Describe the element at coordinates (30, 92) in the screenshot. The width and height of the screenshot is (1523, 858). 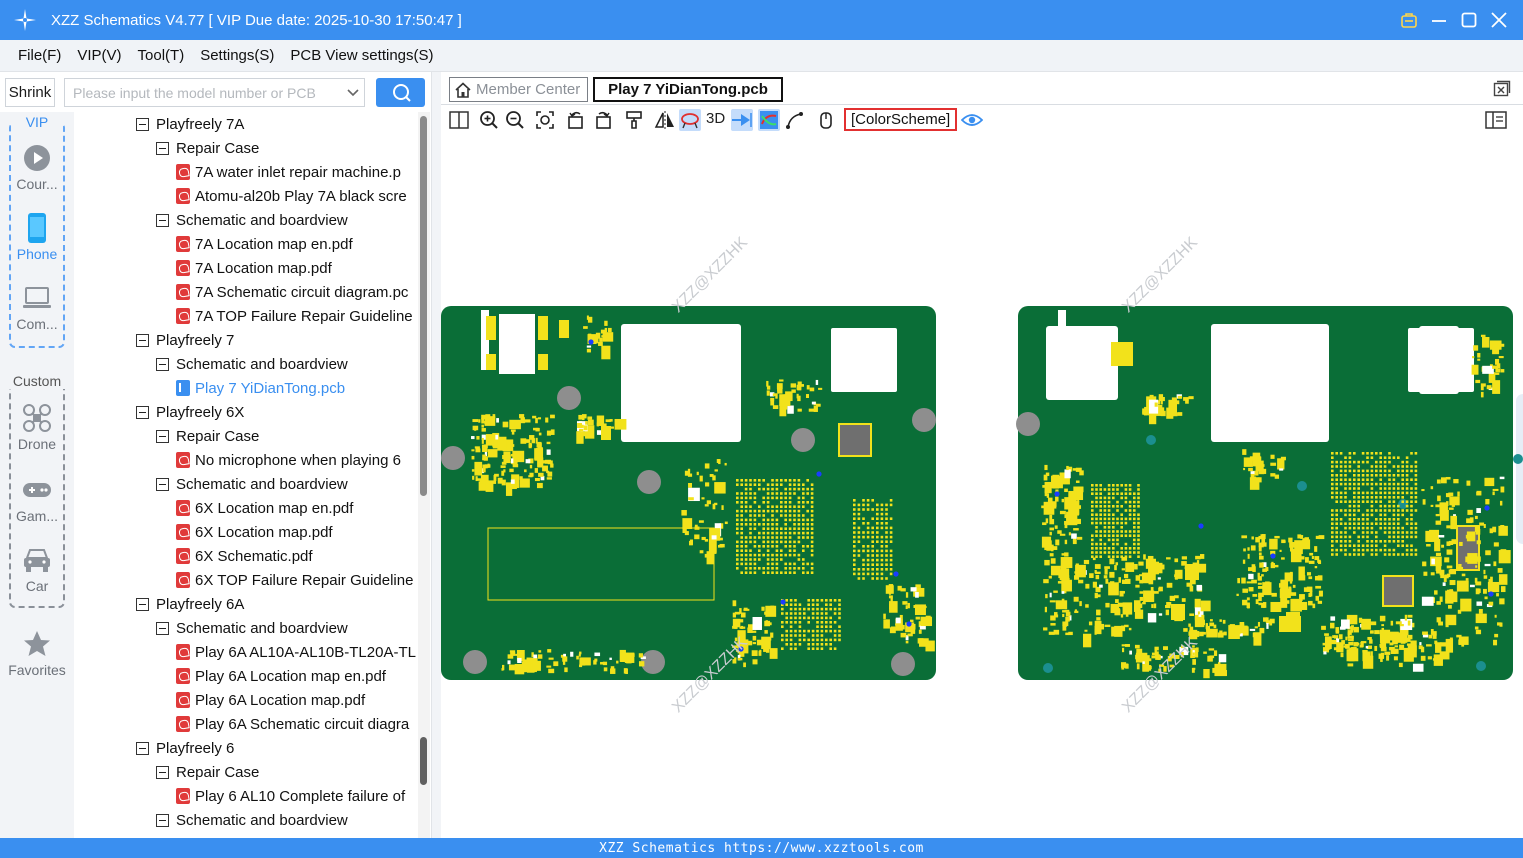
I see `shrink-button: Shrink` at that location.